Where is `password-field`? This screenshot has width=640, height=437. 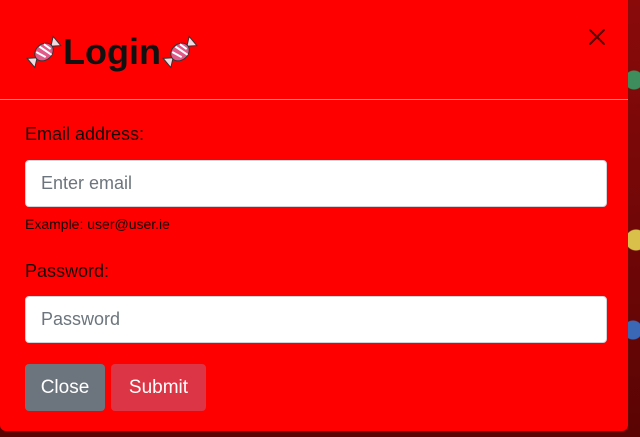
password-field is located at coordinates (316, 319).